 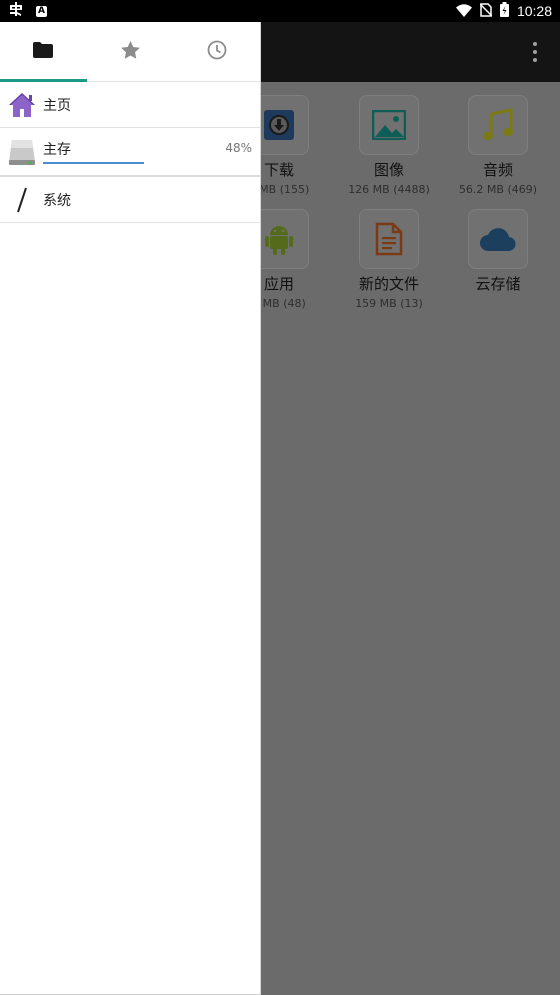 I want to click on storage-usage-bar, so click(x=93, y=163).